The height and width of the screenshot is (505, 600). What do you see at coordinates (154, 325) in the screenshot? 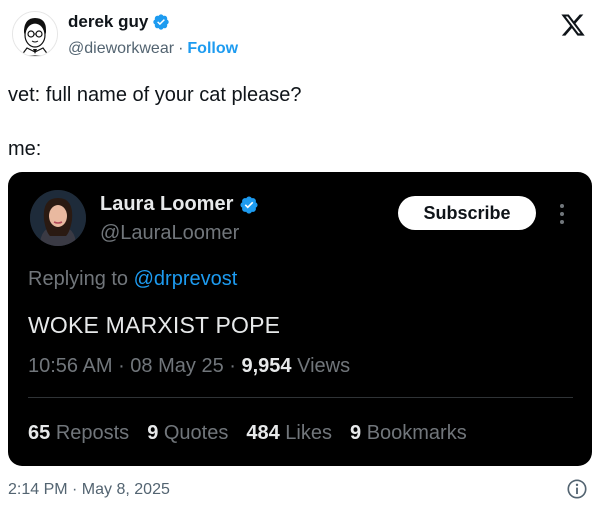
I see `embedded-tweet-text: WOKE MARXIST POPE` at bounding box center [154, 325].